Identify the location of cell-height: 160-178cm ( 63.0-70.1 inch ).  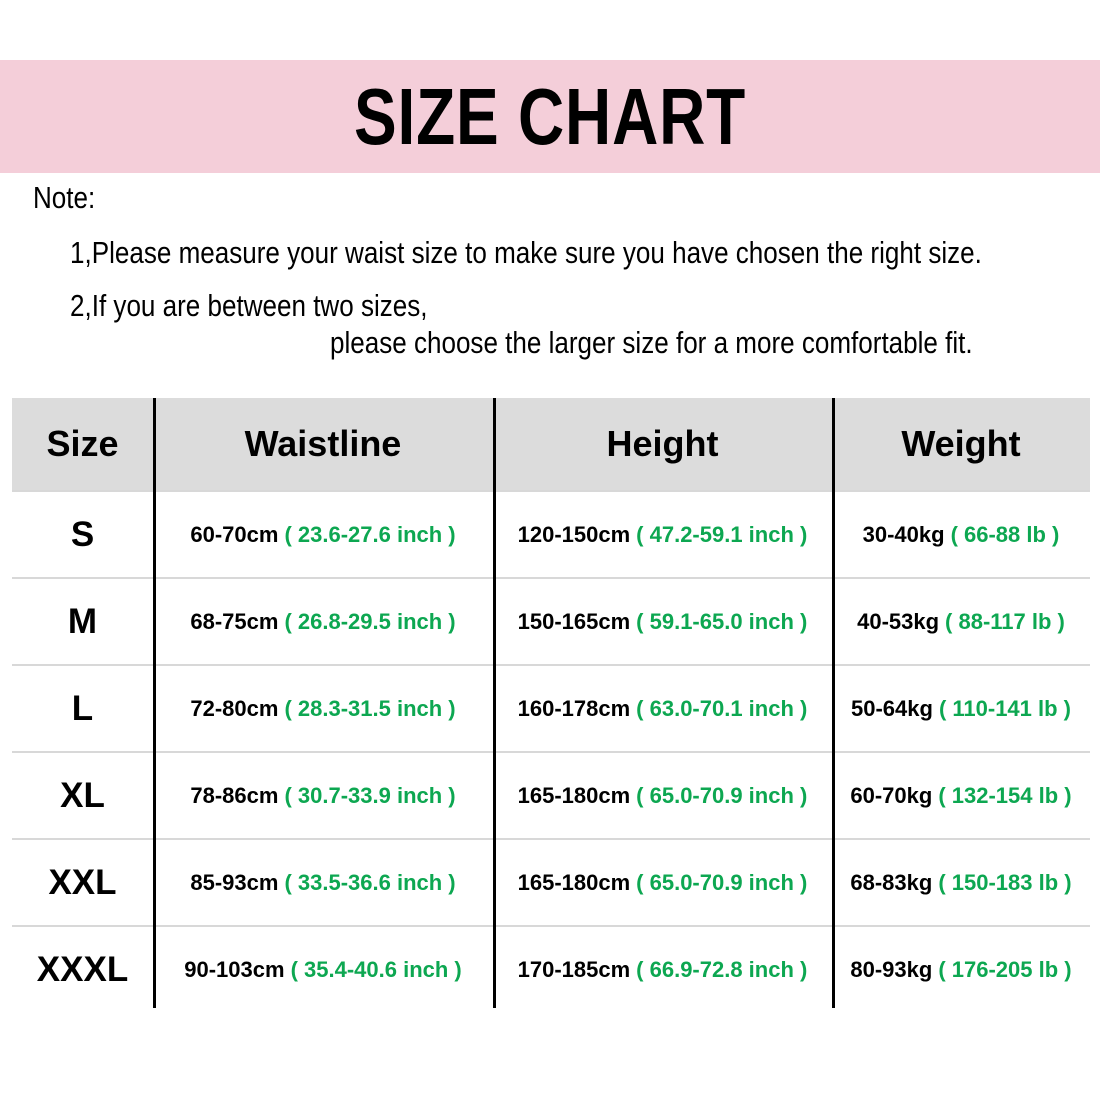
(662, 708).